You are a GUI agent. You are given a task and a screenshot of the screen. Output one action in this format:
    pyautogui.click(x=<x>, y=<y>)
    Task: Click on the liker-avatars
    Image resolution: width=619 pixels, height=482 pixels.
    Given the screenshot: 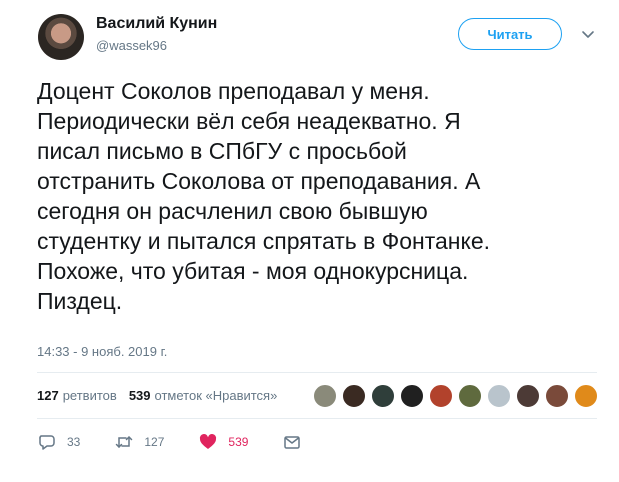 What is the action you would take?
    pyautogui.click(x=458, y=396)
    